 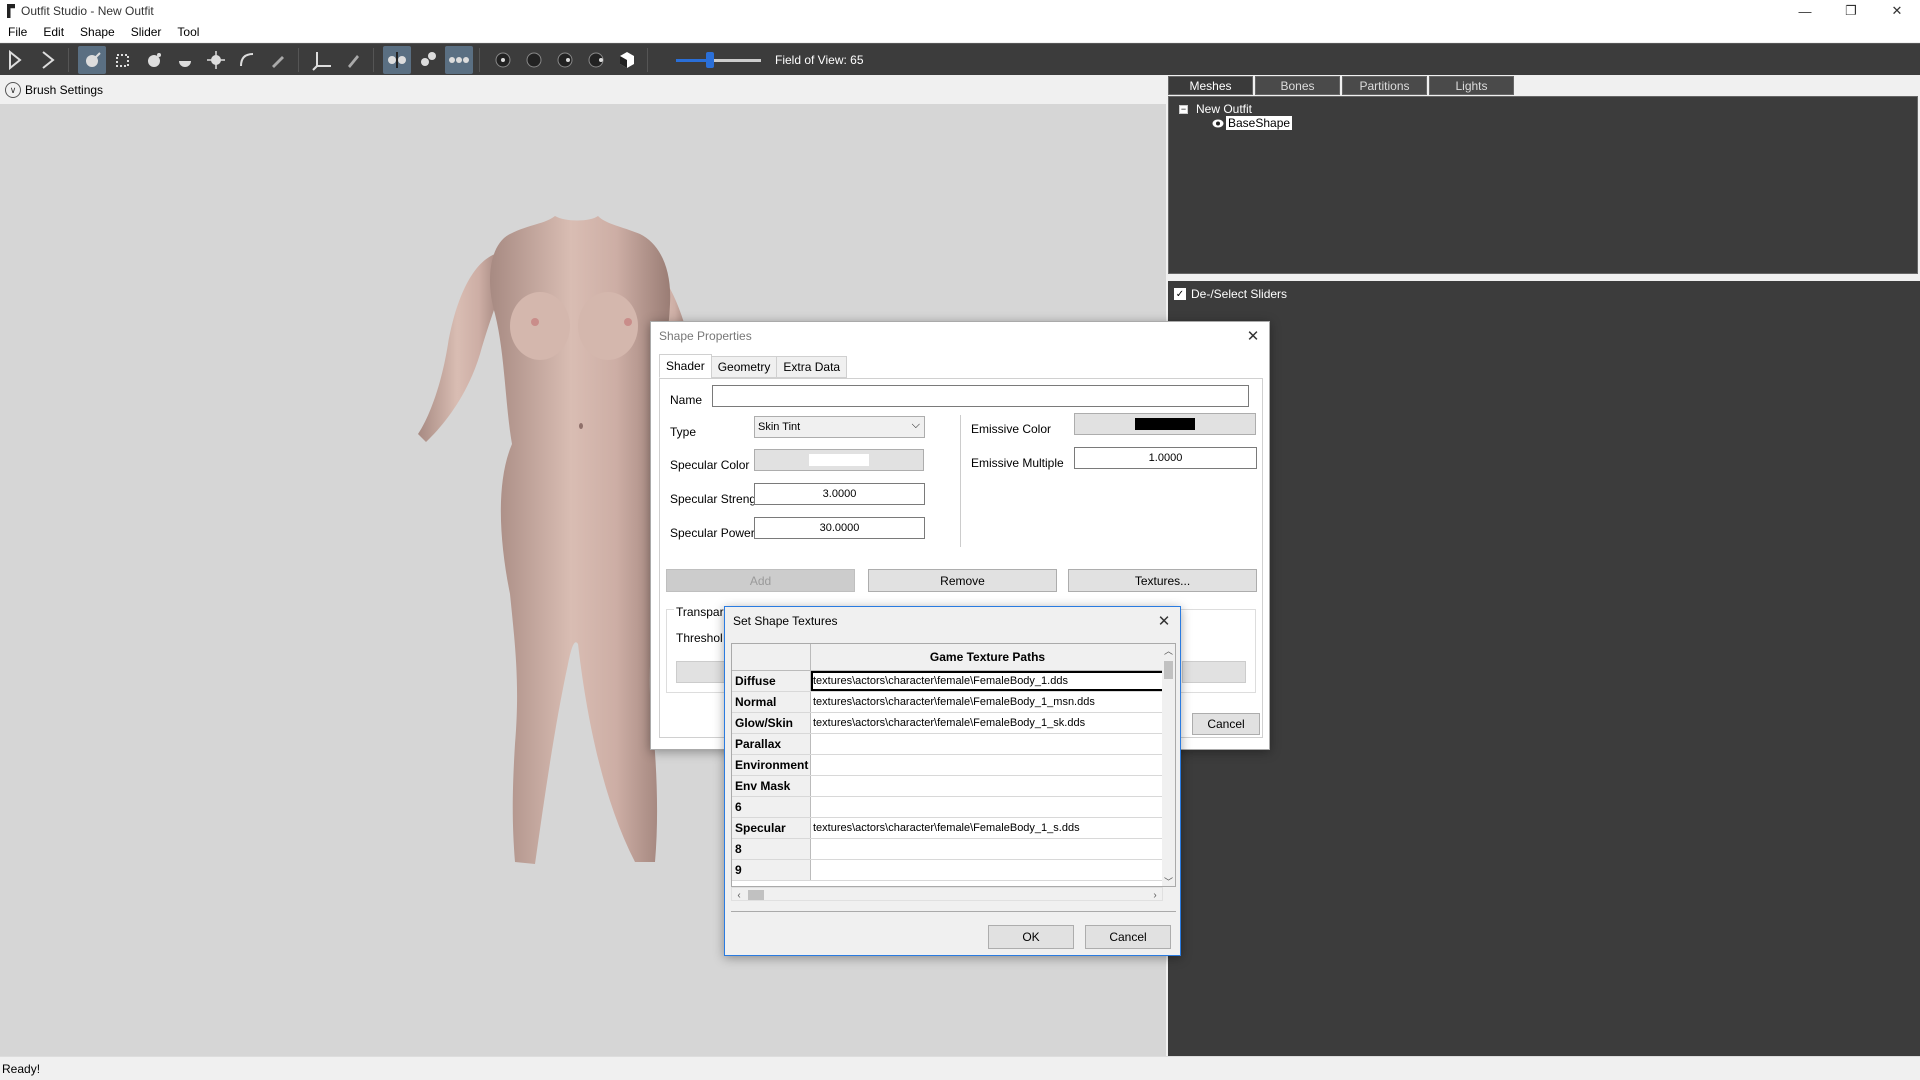 I want to click on sliders-header: ✓ De-/Select Sliders, so click(x=1544, y=294).